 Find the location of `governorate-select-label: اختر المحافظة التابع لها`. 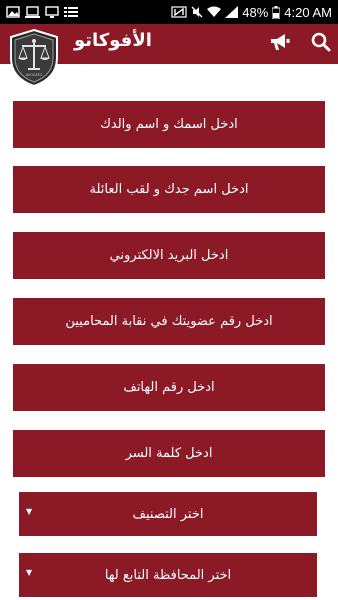

governorate-select-label: اختر المحافظة التابع لها is located at coordinates (168, 575).